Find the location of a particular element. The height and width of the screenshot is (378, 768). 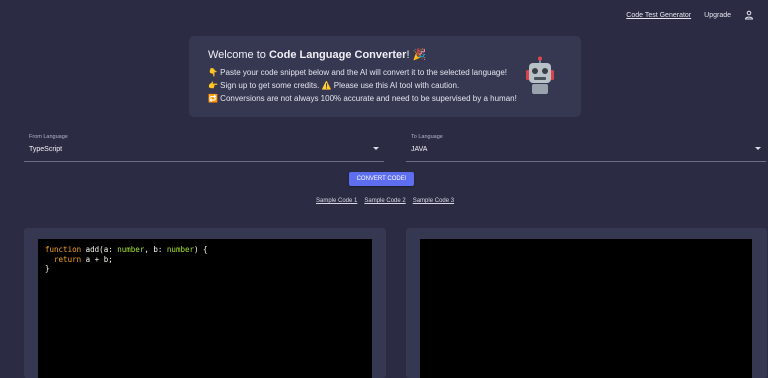

code-text: , b: is located at coordinates (155, 249).